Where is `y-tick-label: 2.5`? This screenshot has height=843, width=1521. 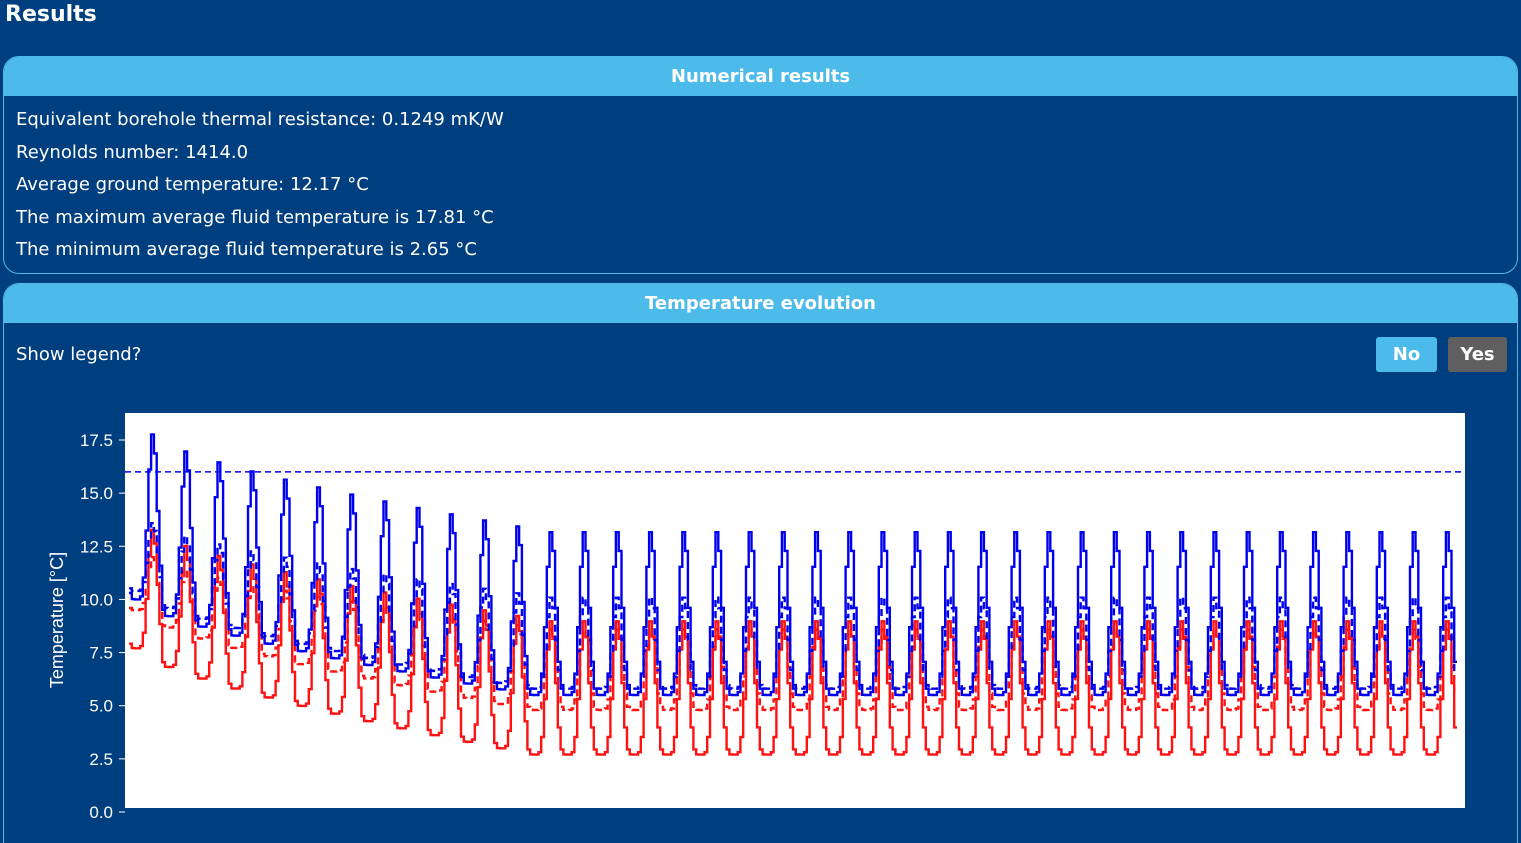
y-tick-label: 2.5 is located at coordinates (101, 759).